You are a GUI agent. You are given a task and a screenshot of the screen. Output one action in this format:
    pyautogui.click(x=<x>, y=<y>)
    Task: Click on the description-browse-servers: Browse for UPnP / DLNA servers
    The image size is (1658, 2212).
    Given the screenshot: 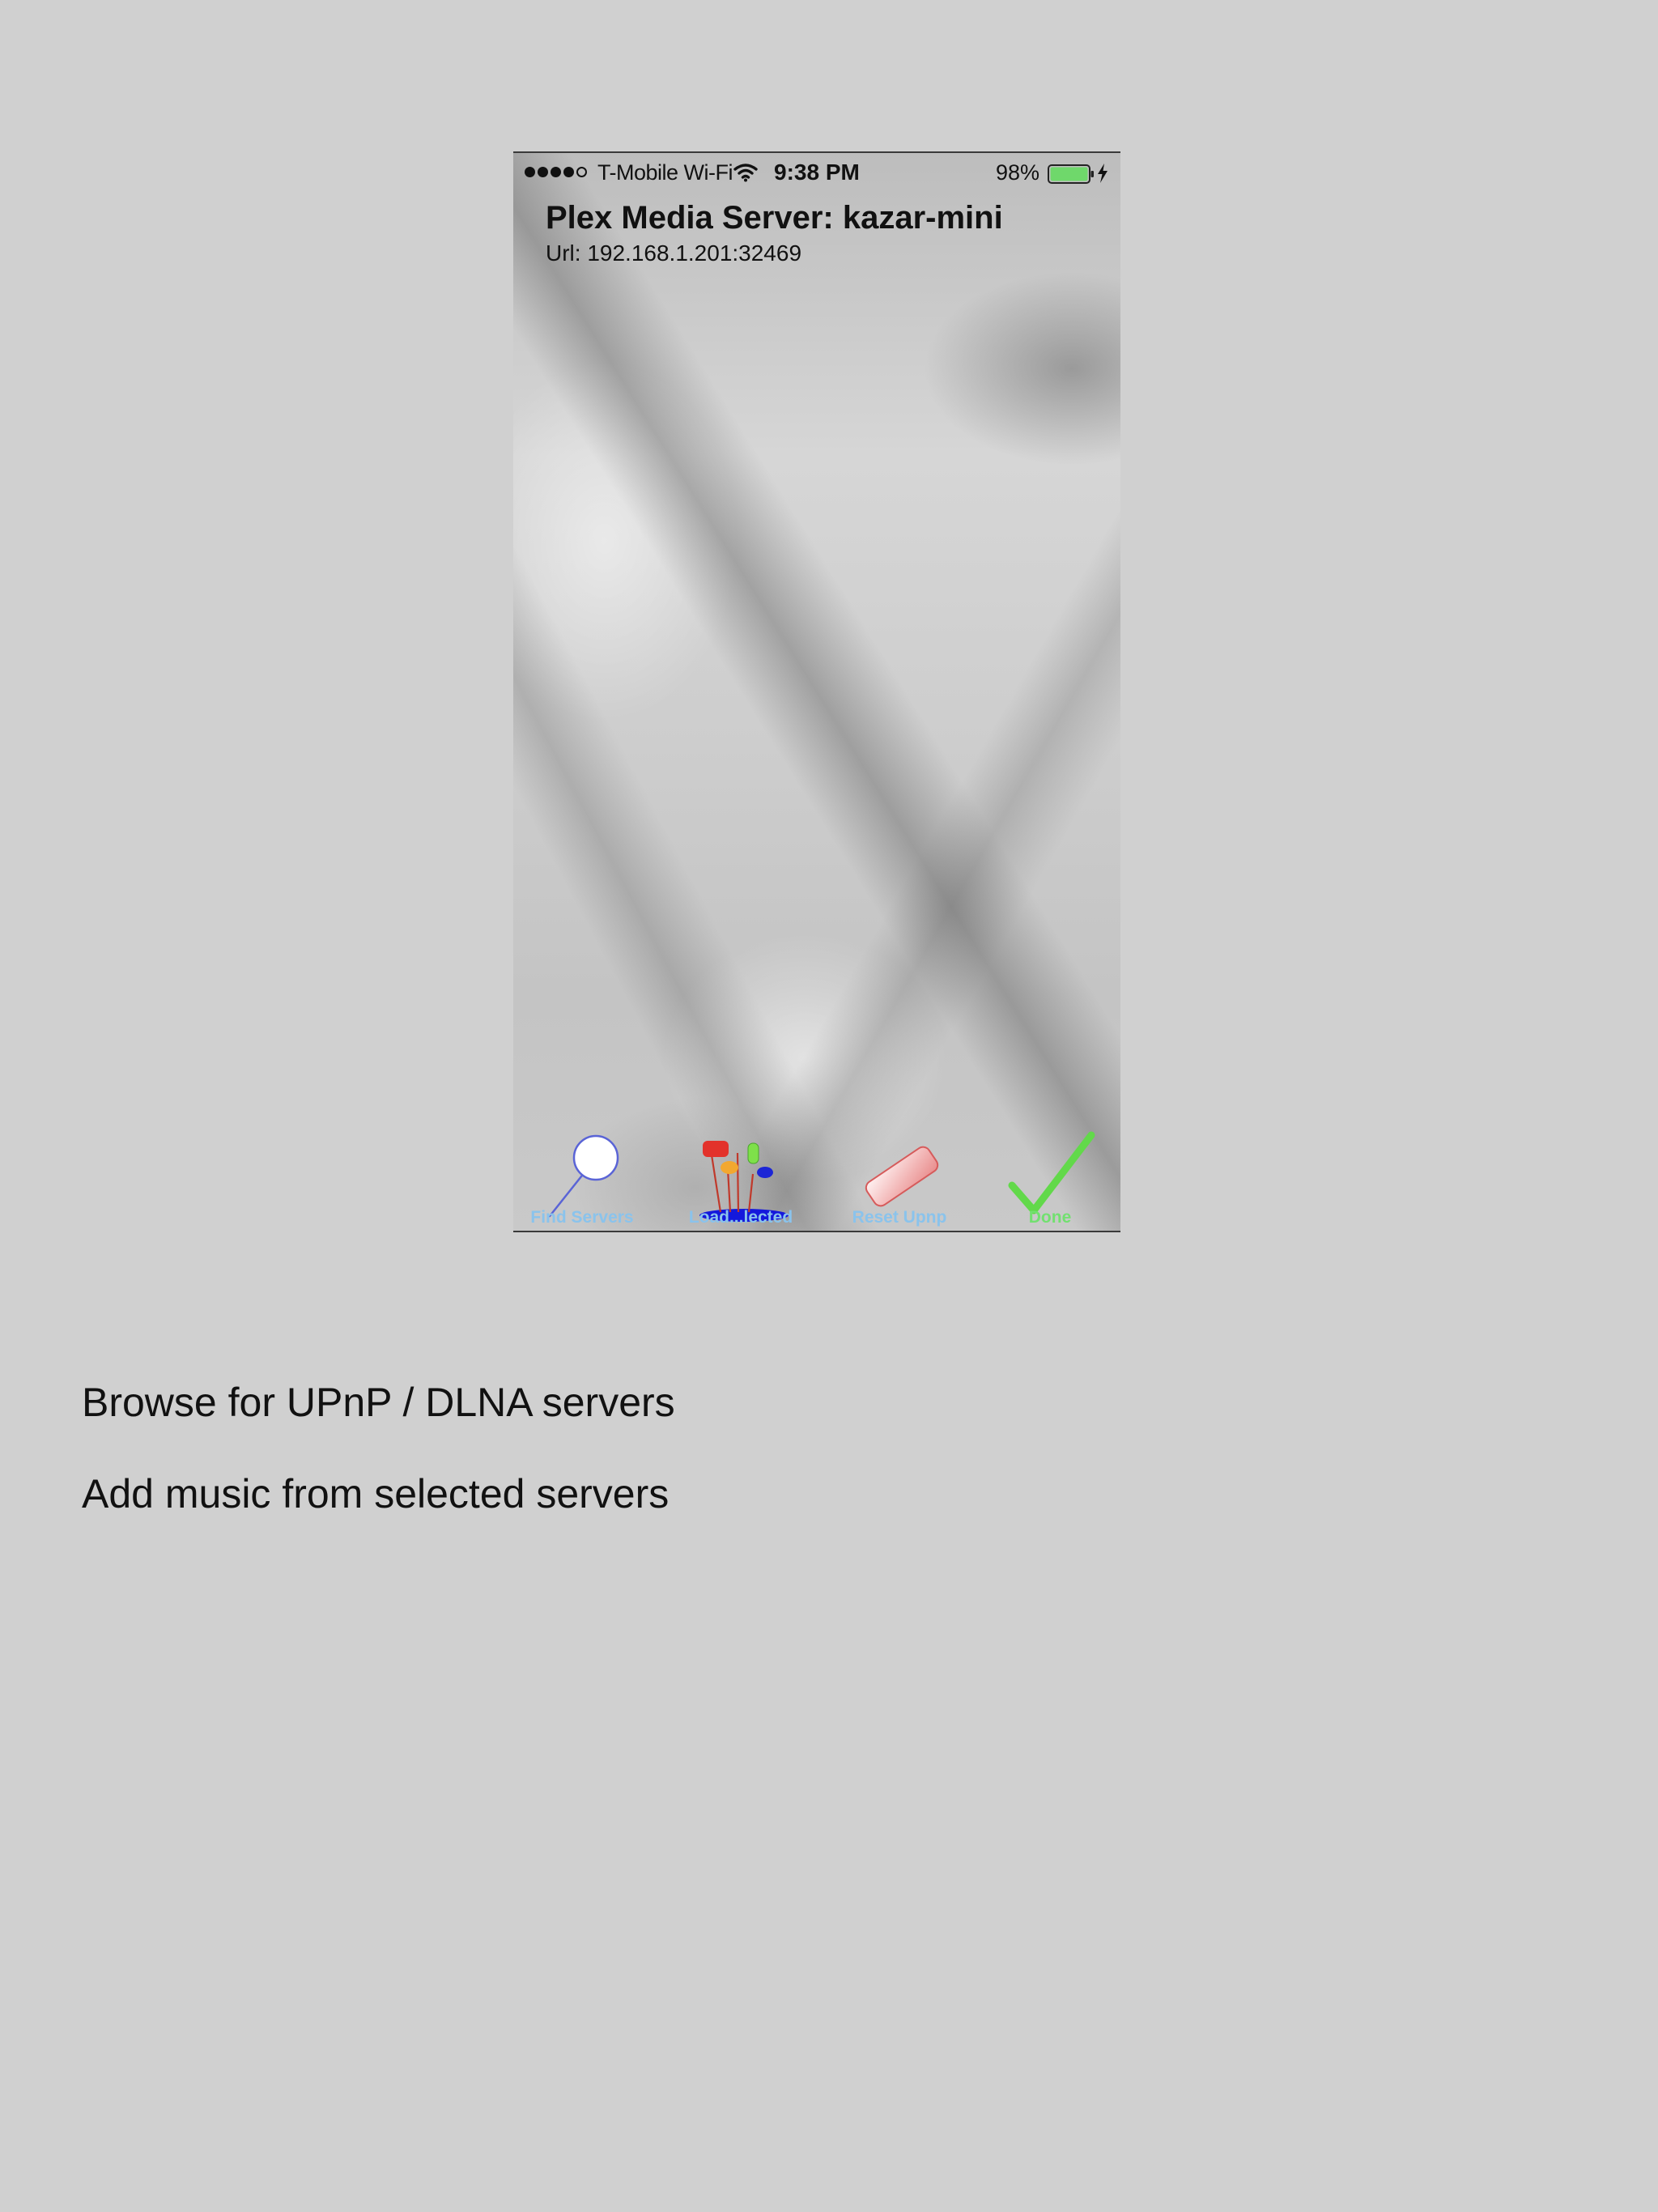 What is the action you would take?
    pyautogui.click(x=378, y=1403)
    